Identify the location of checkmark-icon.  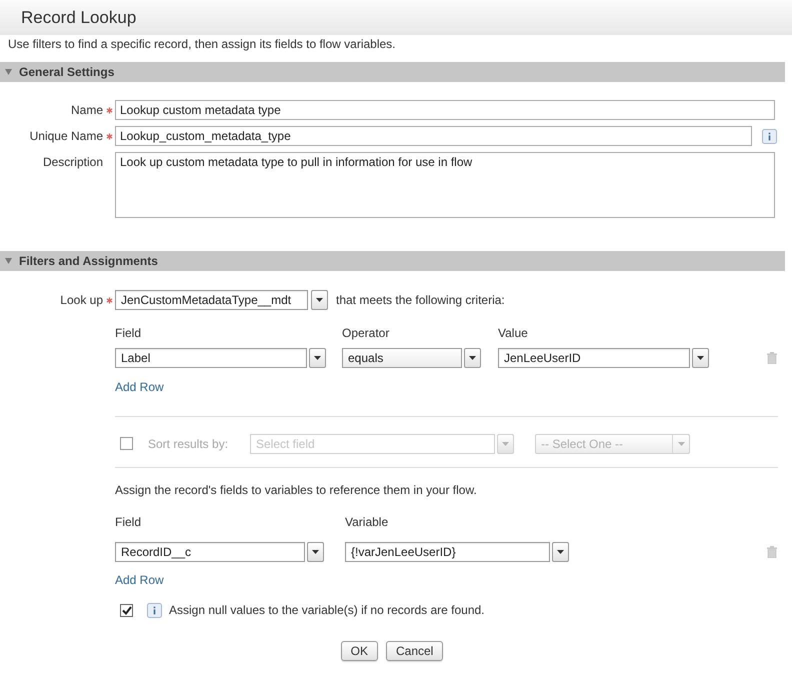
(127, 610).